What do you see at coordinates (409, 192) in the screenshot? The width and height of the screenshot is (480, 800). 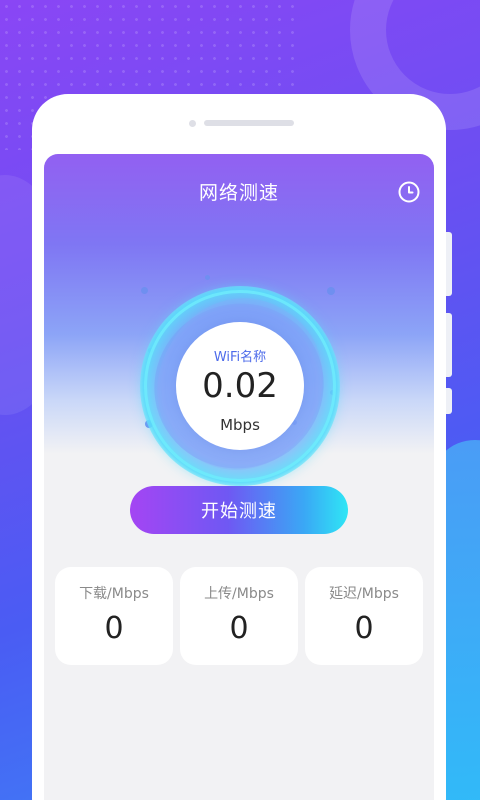 I see `history-clock-icon` at bounding box center [409, 192].